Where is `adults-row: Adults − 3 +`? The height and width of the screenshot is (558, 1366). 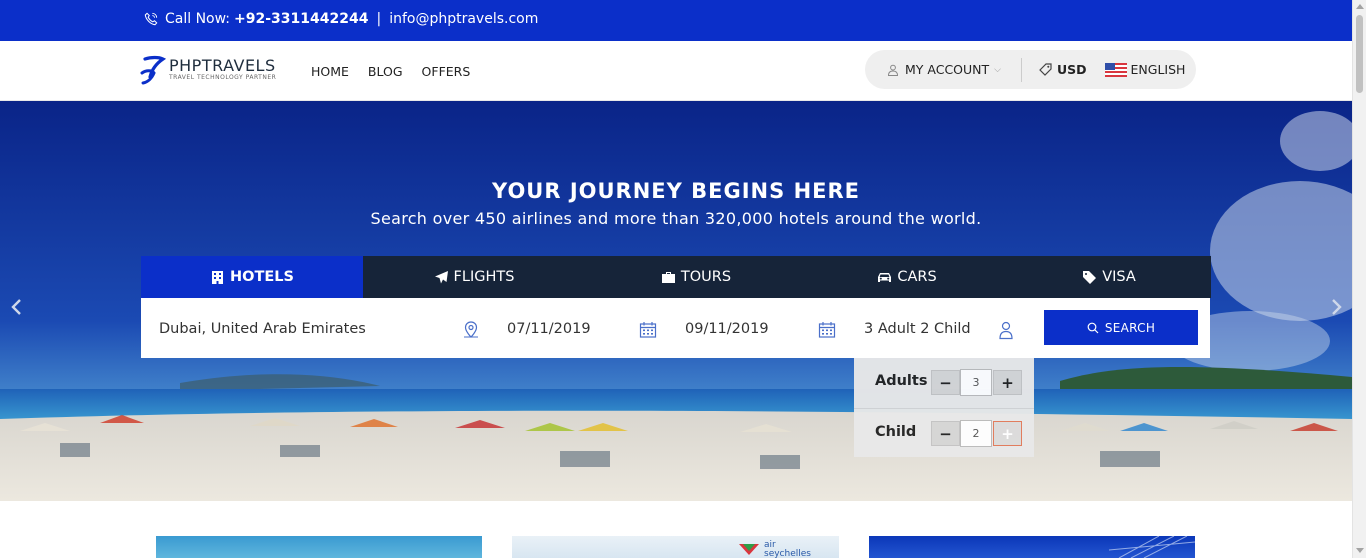
adults-row: Adults − 3 + is located at coordinates (944, 383).